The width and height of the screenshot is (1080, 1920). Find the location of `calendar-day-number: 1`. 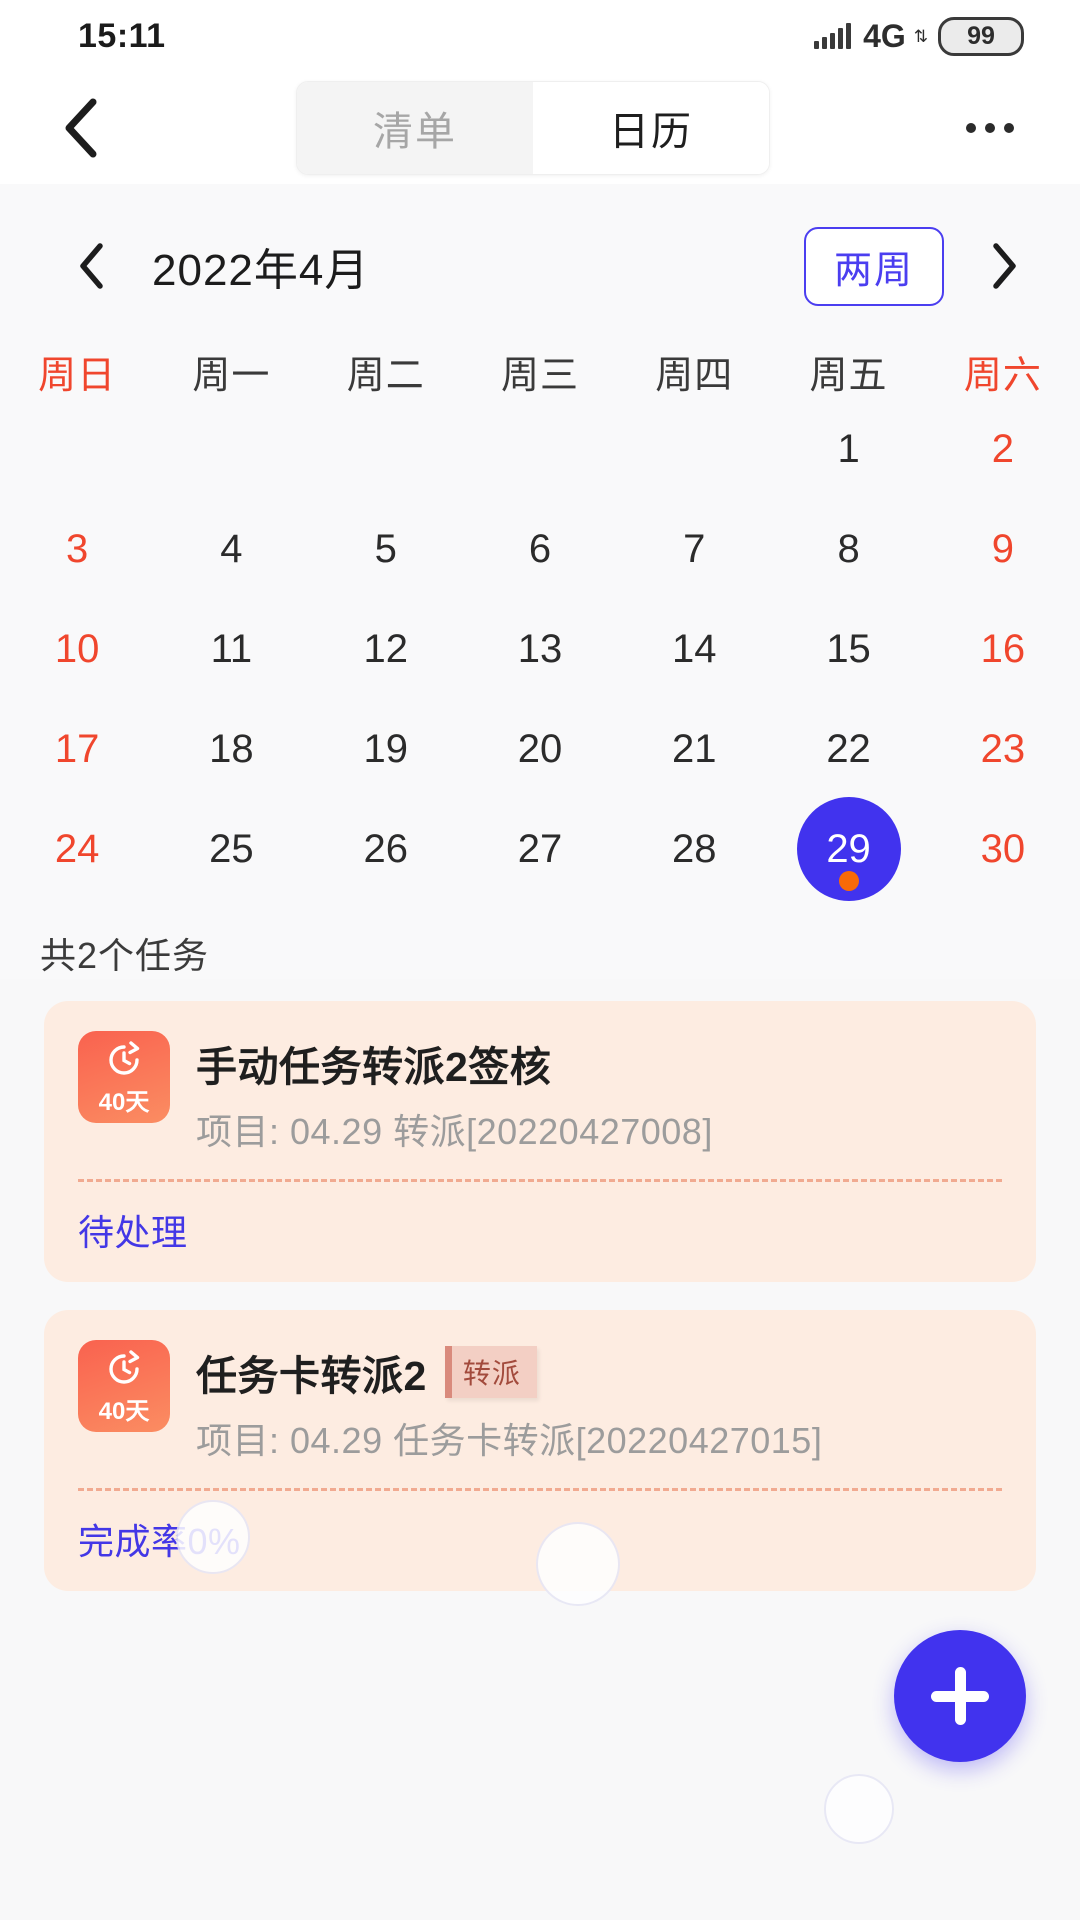

calendar-day-number: 1 is located at coordinates (848, 448).